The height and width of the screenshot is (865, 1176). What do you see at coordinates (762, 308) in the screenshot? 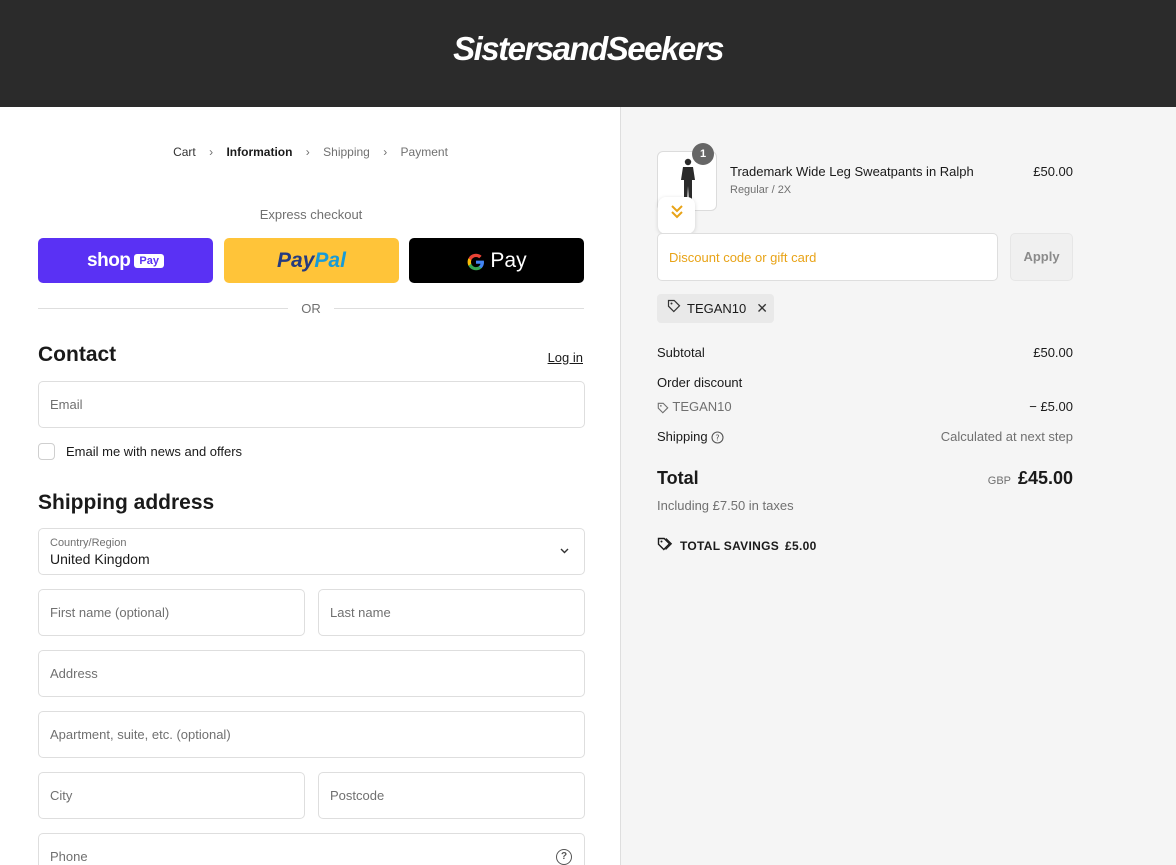
I see `remove-discount-icon: ✕` at bounding box center [762, 308].